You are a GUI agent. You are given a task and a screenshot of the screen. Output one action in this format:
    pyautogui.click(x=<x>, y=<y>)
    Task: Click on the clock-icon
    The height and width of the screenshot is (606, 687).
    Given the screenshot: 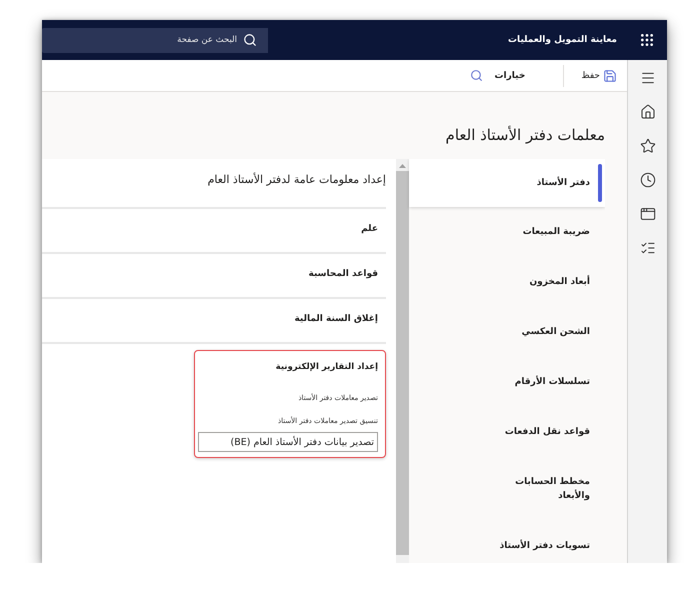 What is the action you would take?
    pyautogui.click(x=648, y=180)
    